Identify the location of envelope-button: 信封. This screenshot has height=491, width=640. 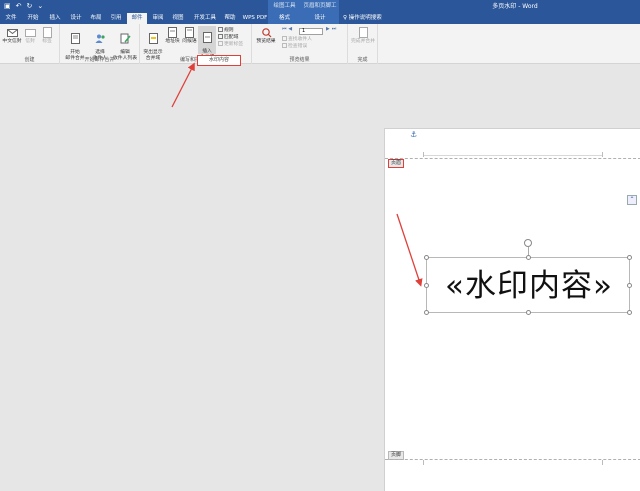
(30, 36).